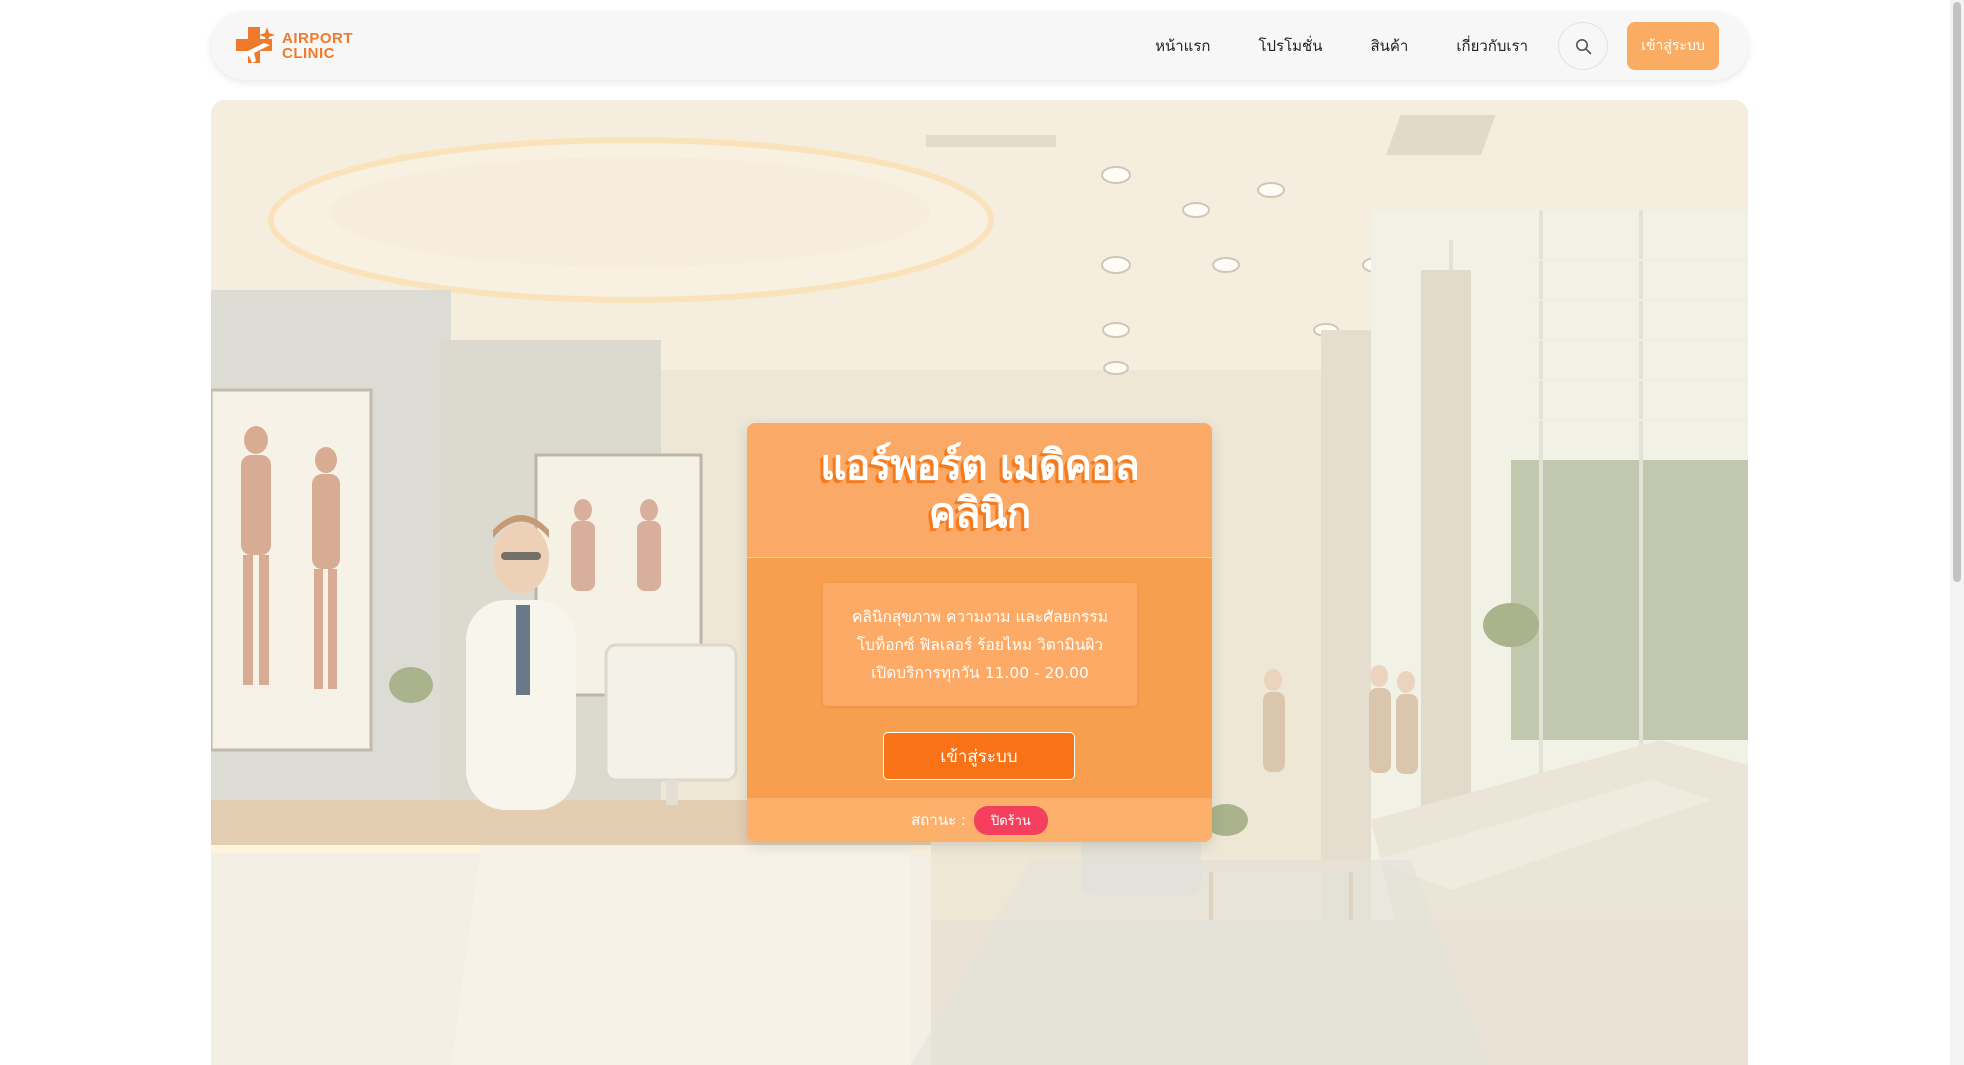  I want to click on logo-line-clinic: CLINIC, so click(308, 53).